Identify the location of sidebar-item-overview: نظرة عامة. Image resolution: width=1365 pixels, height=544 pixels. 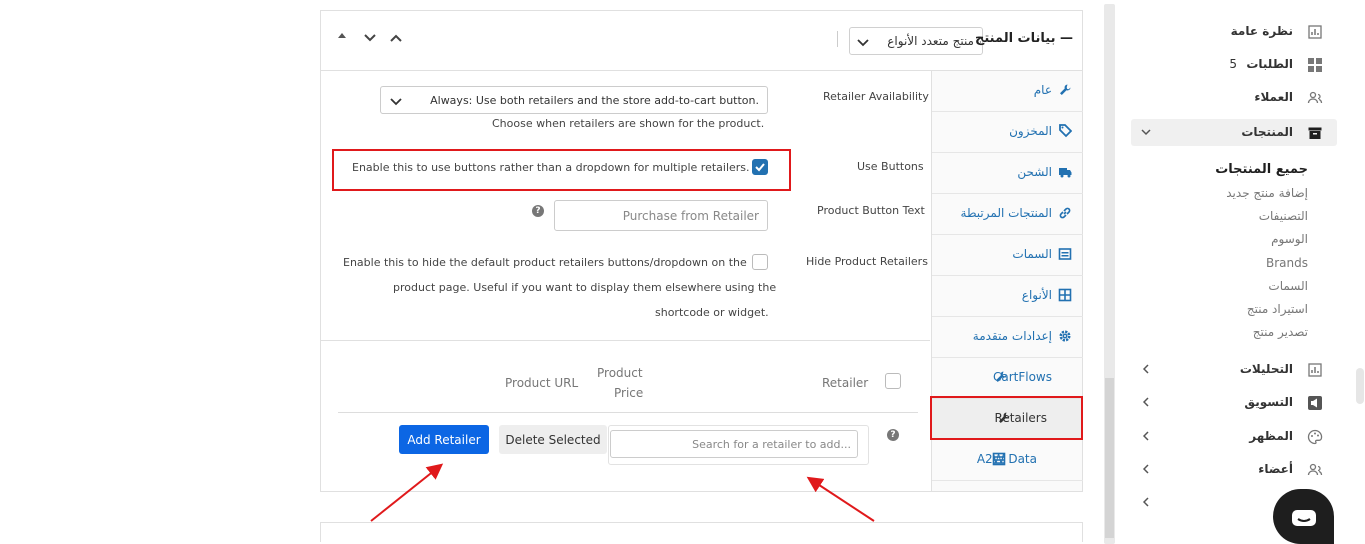
(1234, 32).